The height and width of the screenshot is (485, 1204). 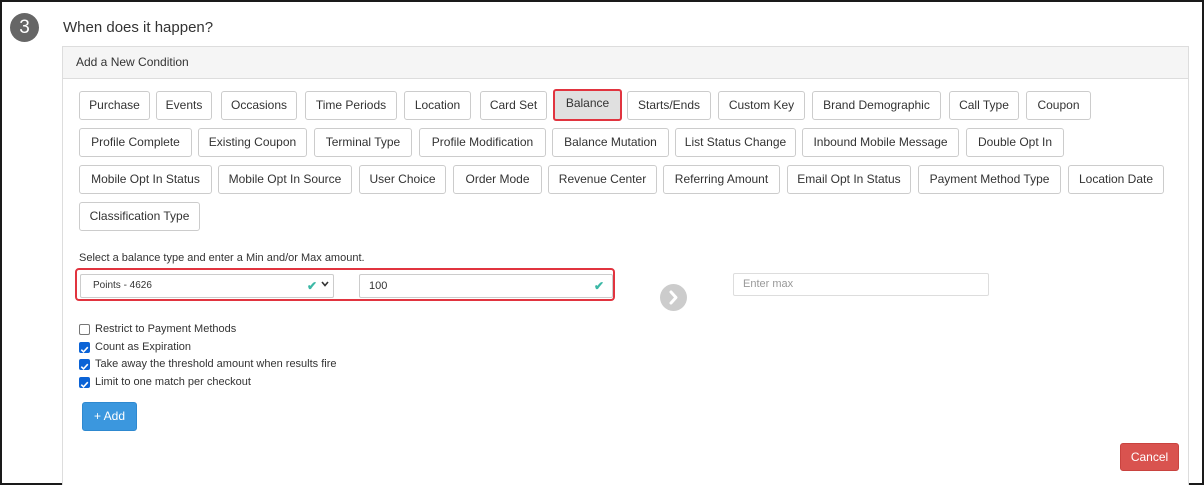 I want to click on cancel-button: Cancel, so click(x=1149, y=457).